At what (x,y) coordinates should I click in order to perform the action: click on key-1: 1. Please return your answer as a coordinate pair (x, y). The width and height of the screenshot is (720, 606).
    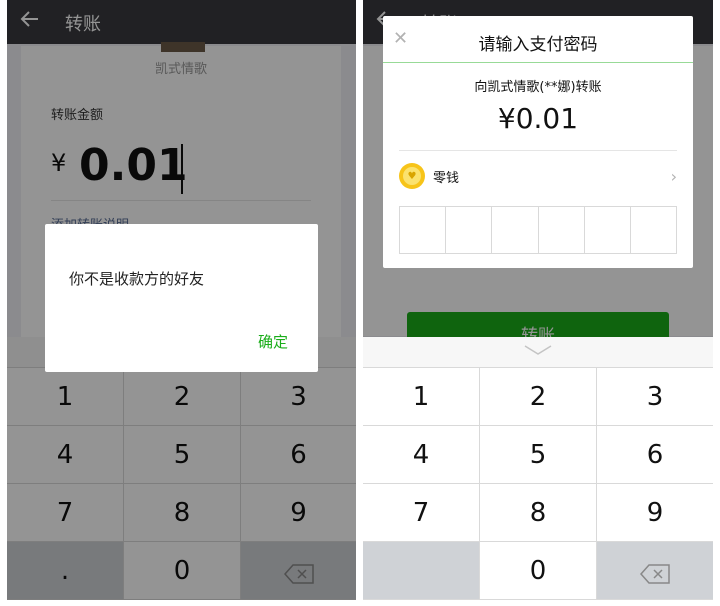
    Looking at the image, I should click on (421, 397).